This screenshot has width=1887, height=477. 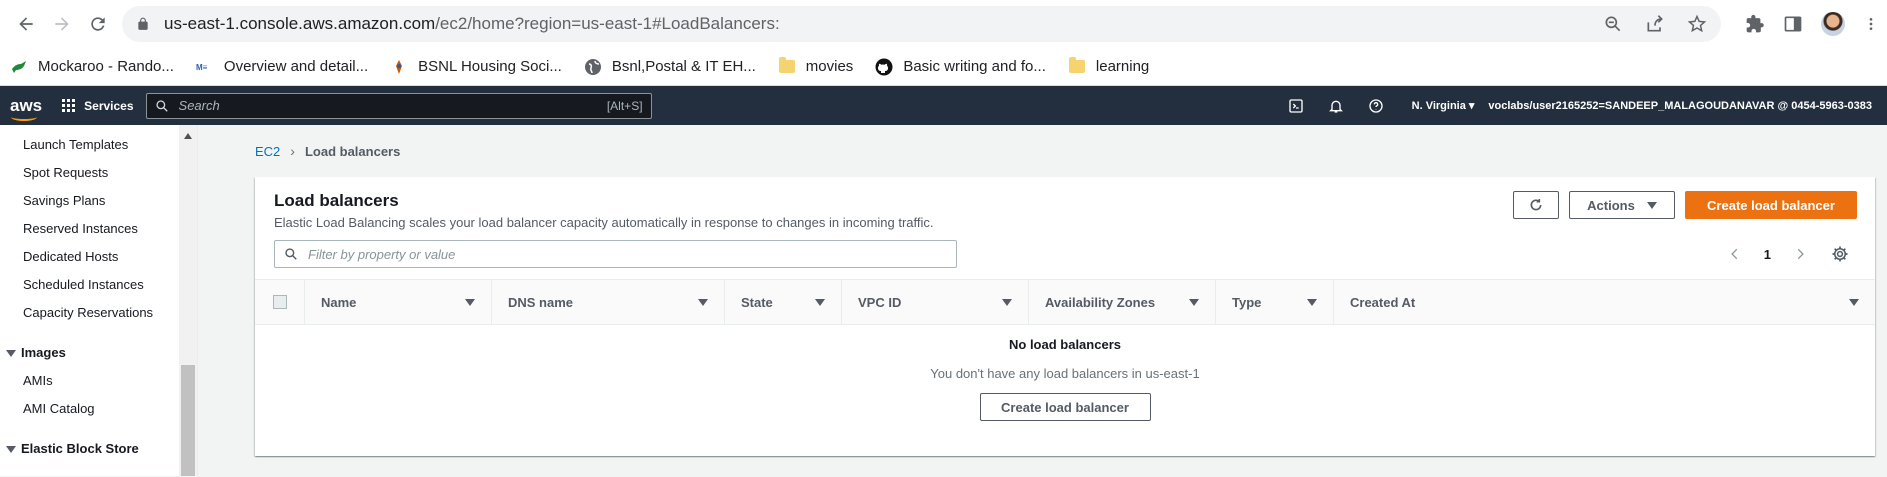 I want to click on grid-icon, so click(x=69, y=105).